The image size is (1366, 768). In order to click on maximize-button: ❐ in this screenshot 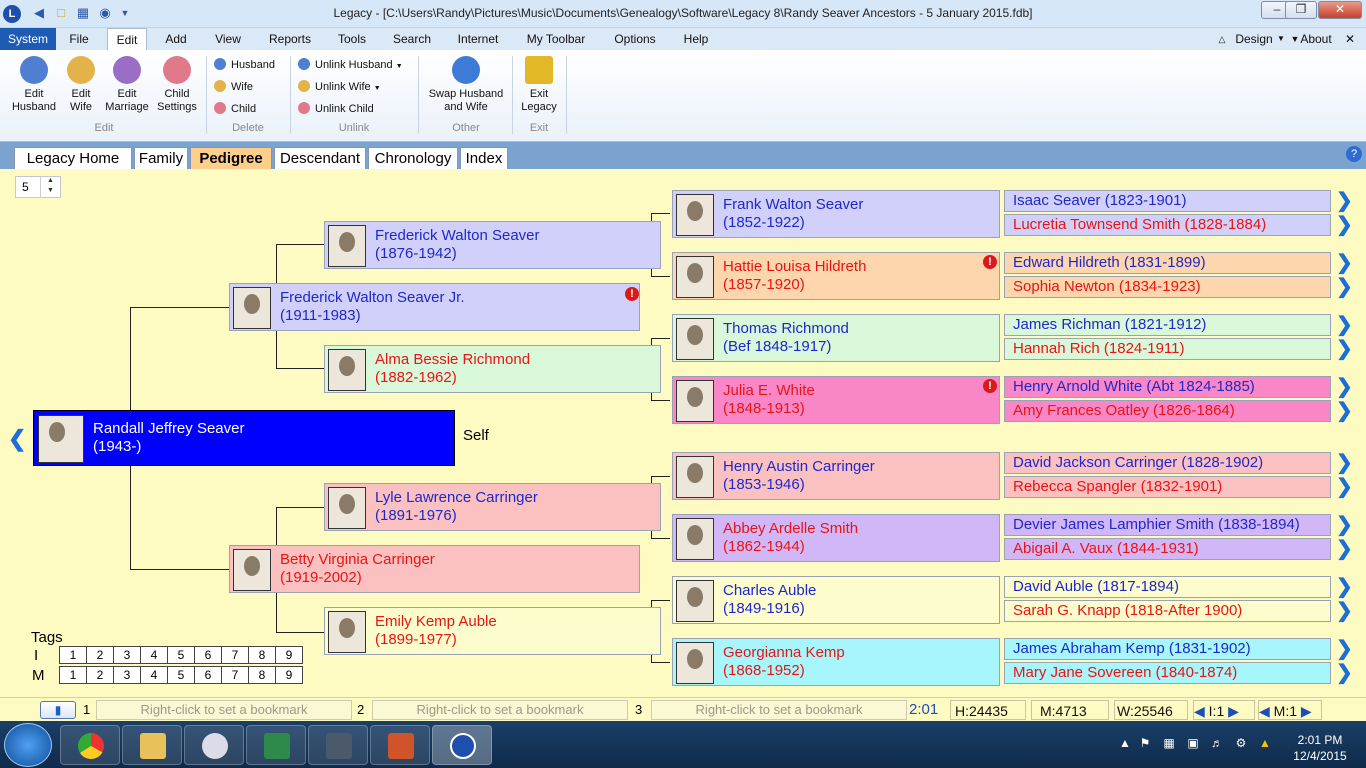, I will do `click(1301, 10)`.